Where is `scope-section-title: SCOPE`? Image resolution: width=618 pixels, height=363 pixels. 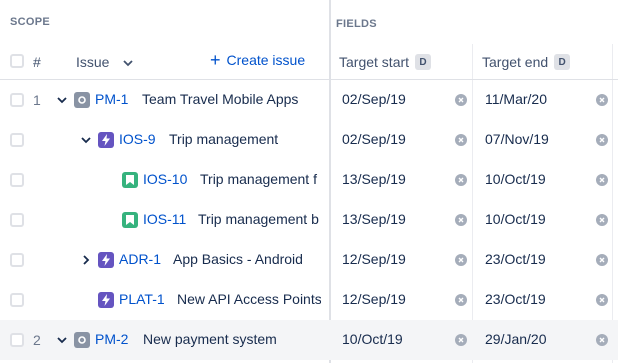 scope-section-title: SCOPE is located at coordinates (30, 22).